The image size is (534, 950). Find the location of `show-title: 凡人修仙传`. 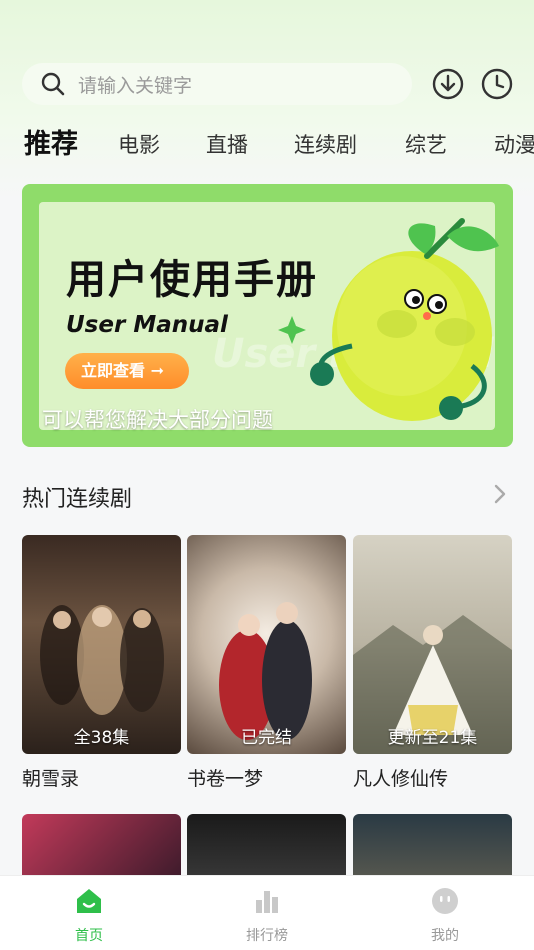

show-title: 凡人修仙传 is located at coordinates (401, 779).